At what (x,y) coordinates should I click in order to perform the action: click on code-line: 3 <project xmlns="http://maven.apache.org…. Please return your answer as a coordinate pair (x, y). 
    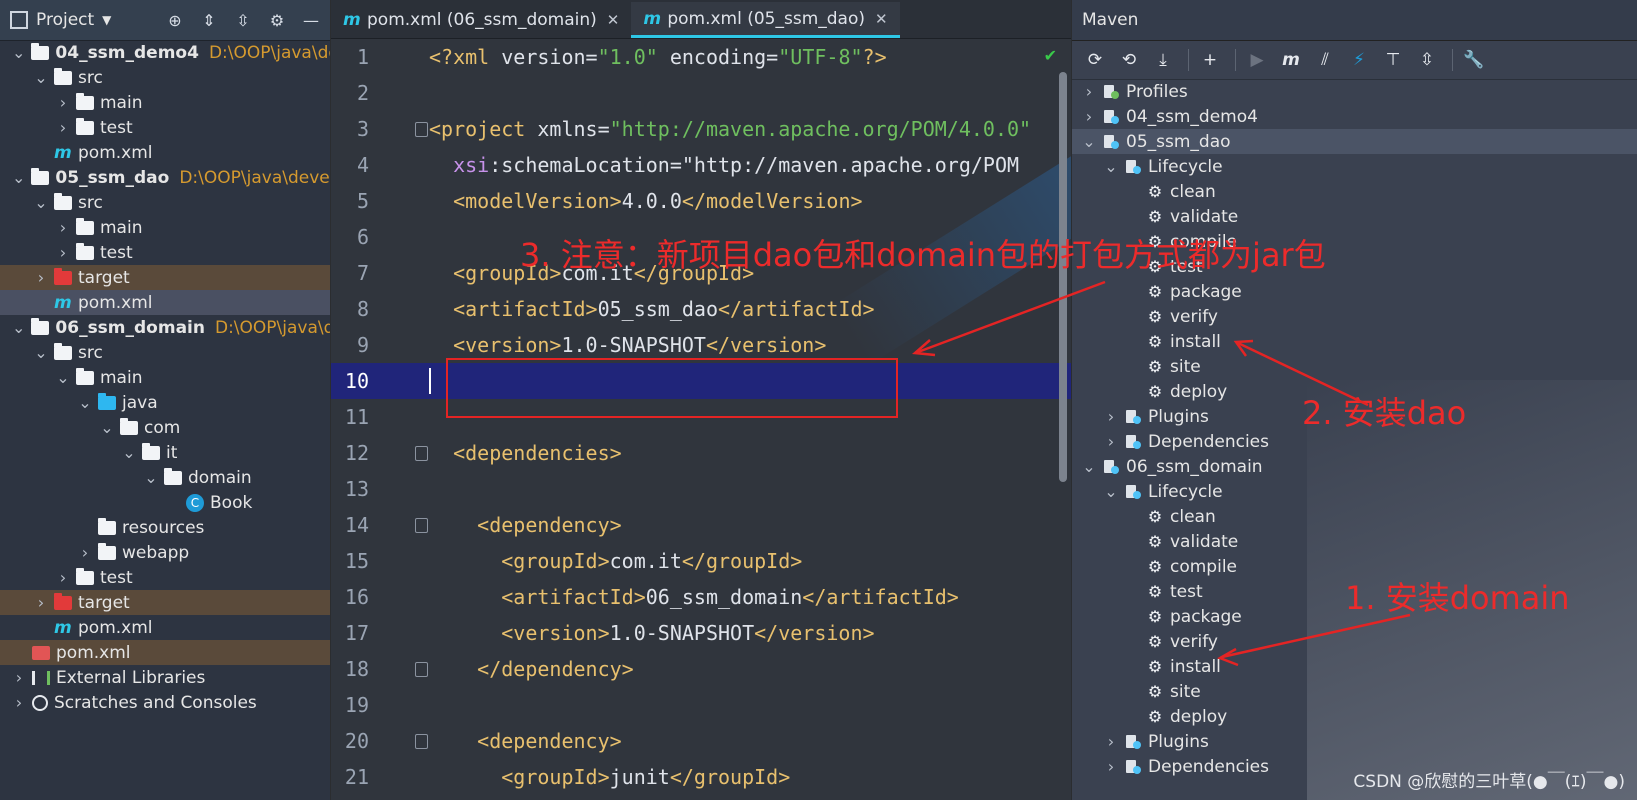
    Looking at the image, I should click on (701, 129).